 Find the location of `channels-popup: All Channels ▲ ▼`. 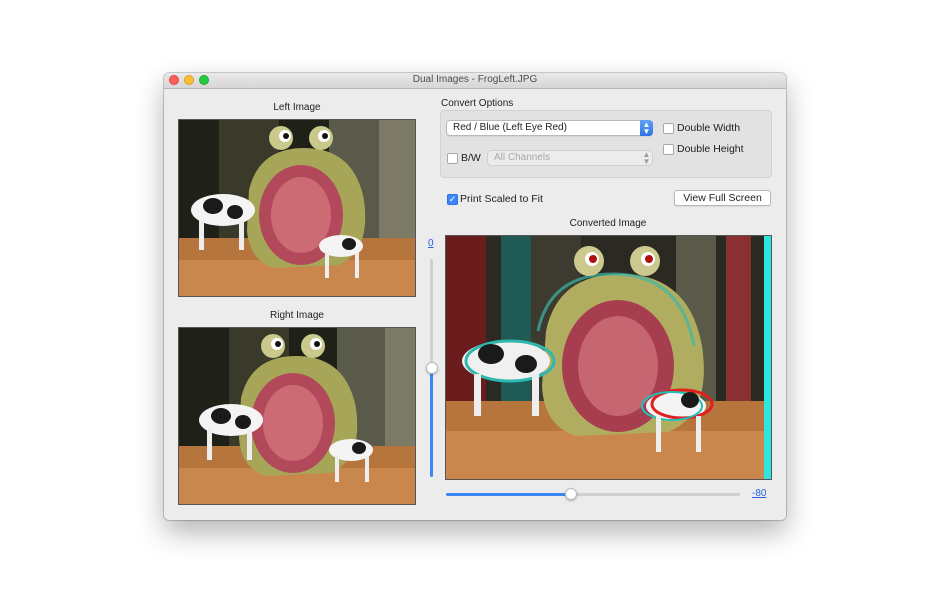

channels-popup: All Channels ▲ ▼ is located at coordinates (570, 158).